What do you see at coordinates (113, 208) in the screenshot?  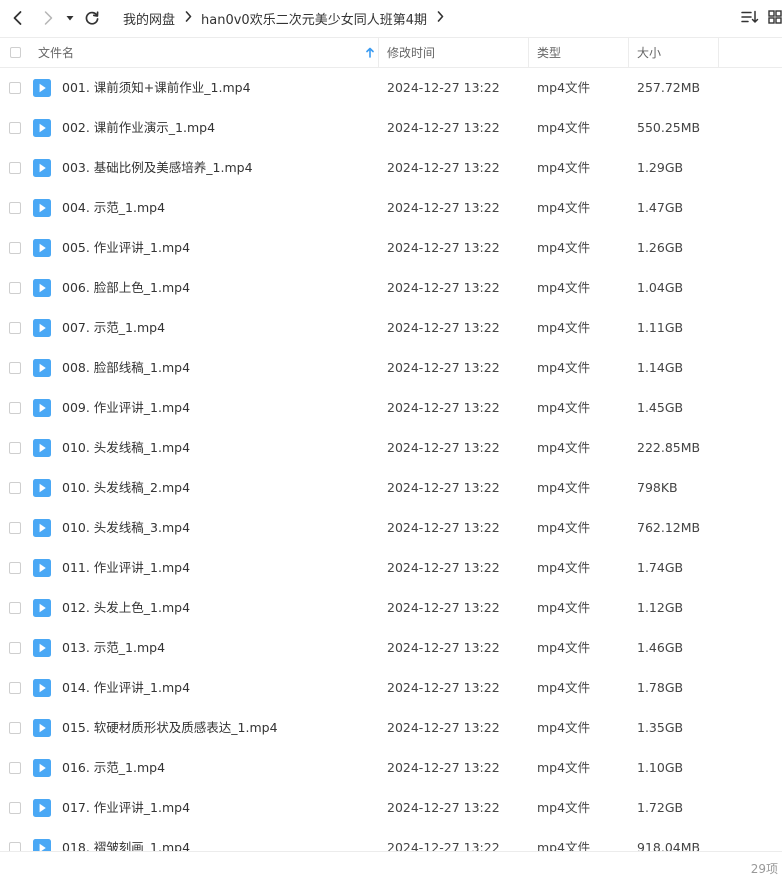 I see `file-name: 004. 示范_1.mp4` at bounding box center [113, 208].